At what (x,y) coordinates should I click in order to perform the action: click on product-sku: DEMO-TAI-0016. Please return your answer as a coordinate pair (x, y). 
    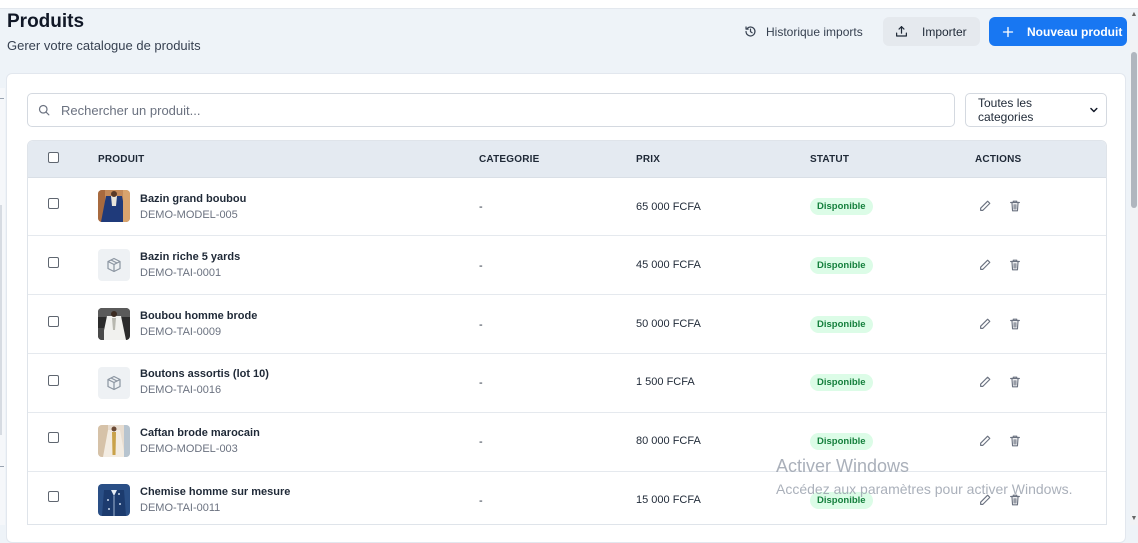
    Looking at the image, I should click on (181, 390).